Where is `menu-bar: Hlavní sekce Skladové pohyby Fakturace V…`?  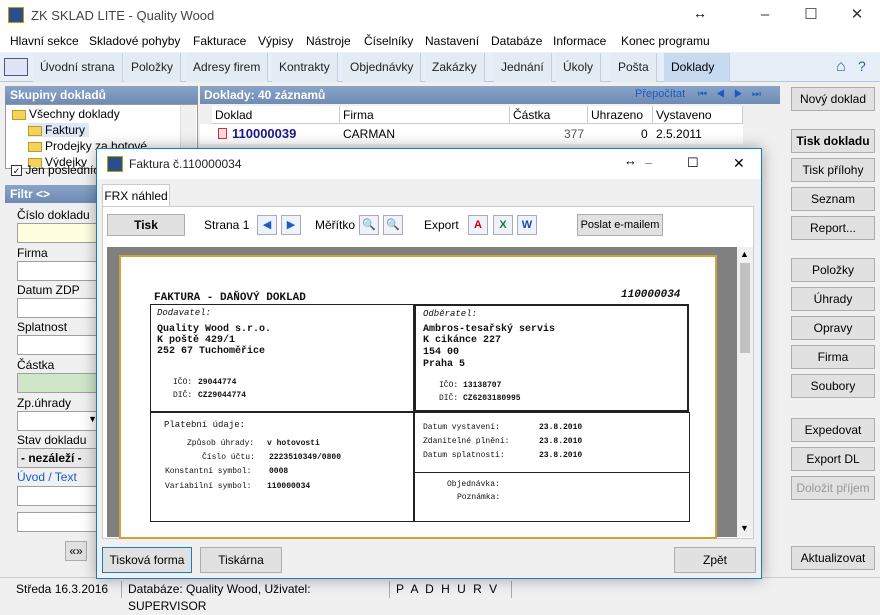
menu-bar: Hlavní sekce Skladové pohyby Fakturace V… is located at coordinates (440, 42).